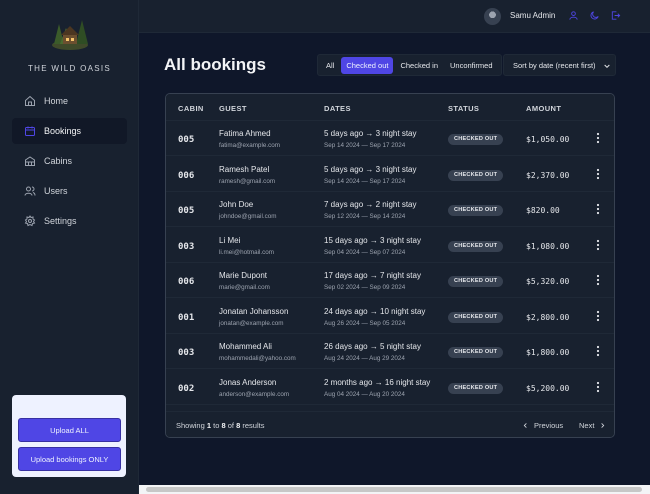 The image size is (650, 494). I want to click on date-range: Aug 26 2024 — Sep 05 2024, so click(365, 323).